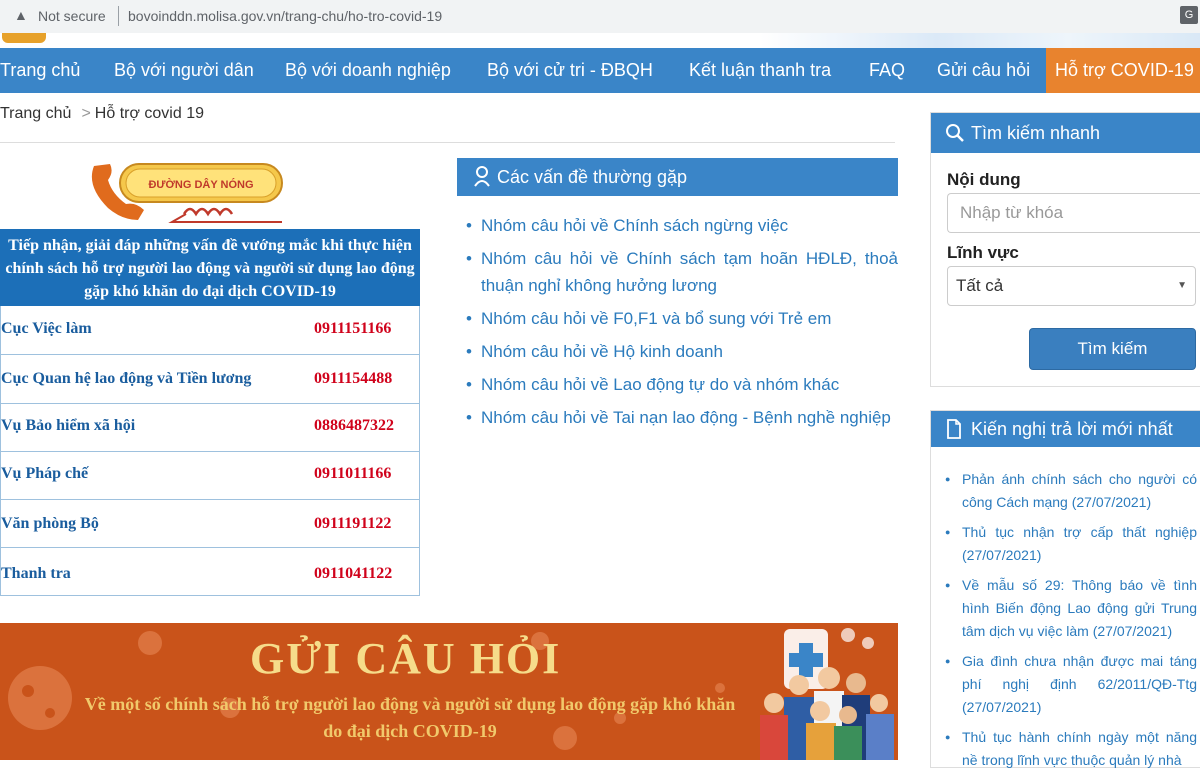 This screenshot has height=779, width=1200. What do you see at coordinates (210, 523) in the screenshot?
I see `hotline-row: Văn phòng Bộ 0911191122` at bounding box center [210, 523].